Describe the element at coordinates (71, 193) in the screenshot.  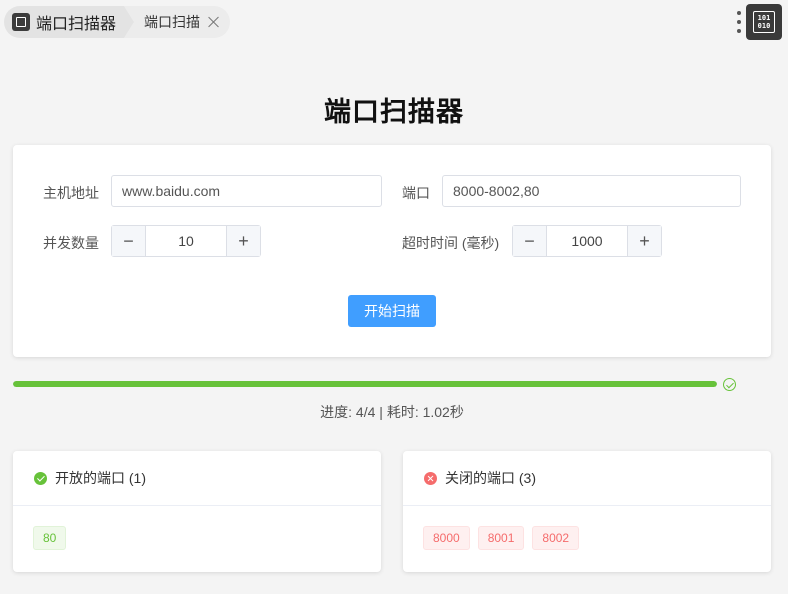
I see `host-label: 主机地址` at that location.